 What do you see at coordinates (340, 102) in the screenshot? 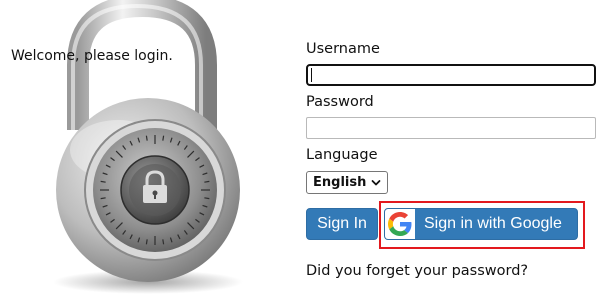
I see `password-label: Password` at bounding box center [340, 102].